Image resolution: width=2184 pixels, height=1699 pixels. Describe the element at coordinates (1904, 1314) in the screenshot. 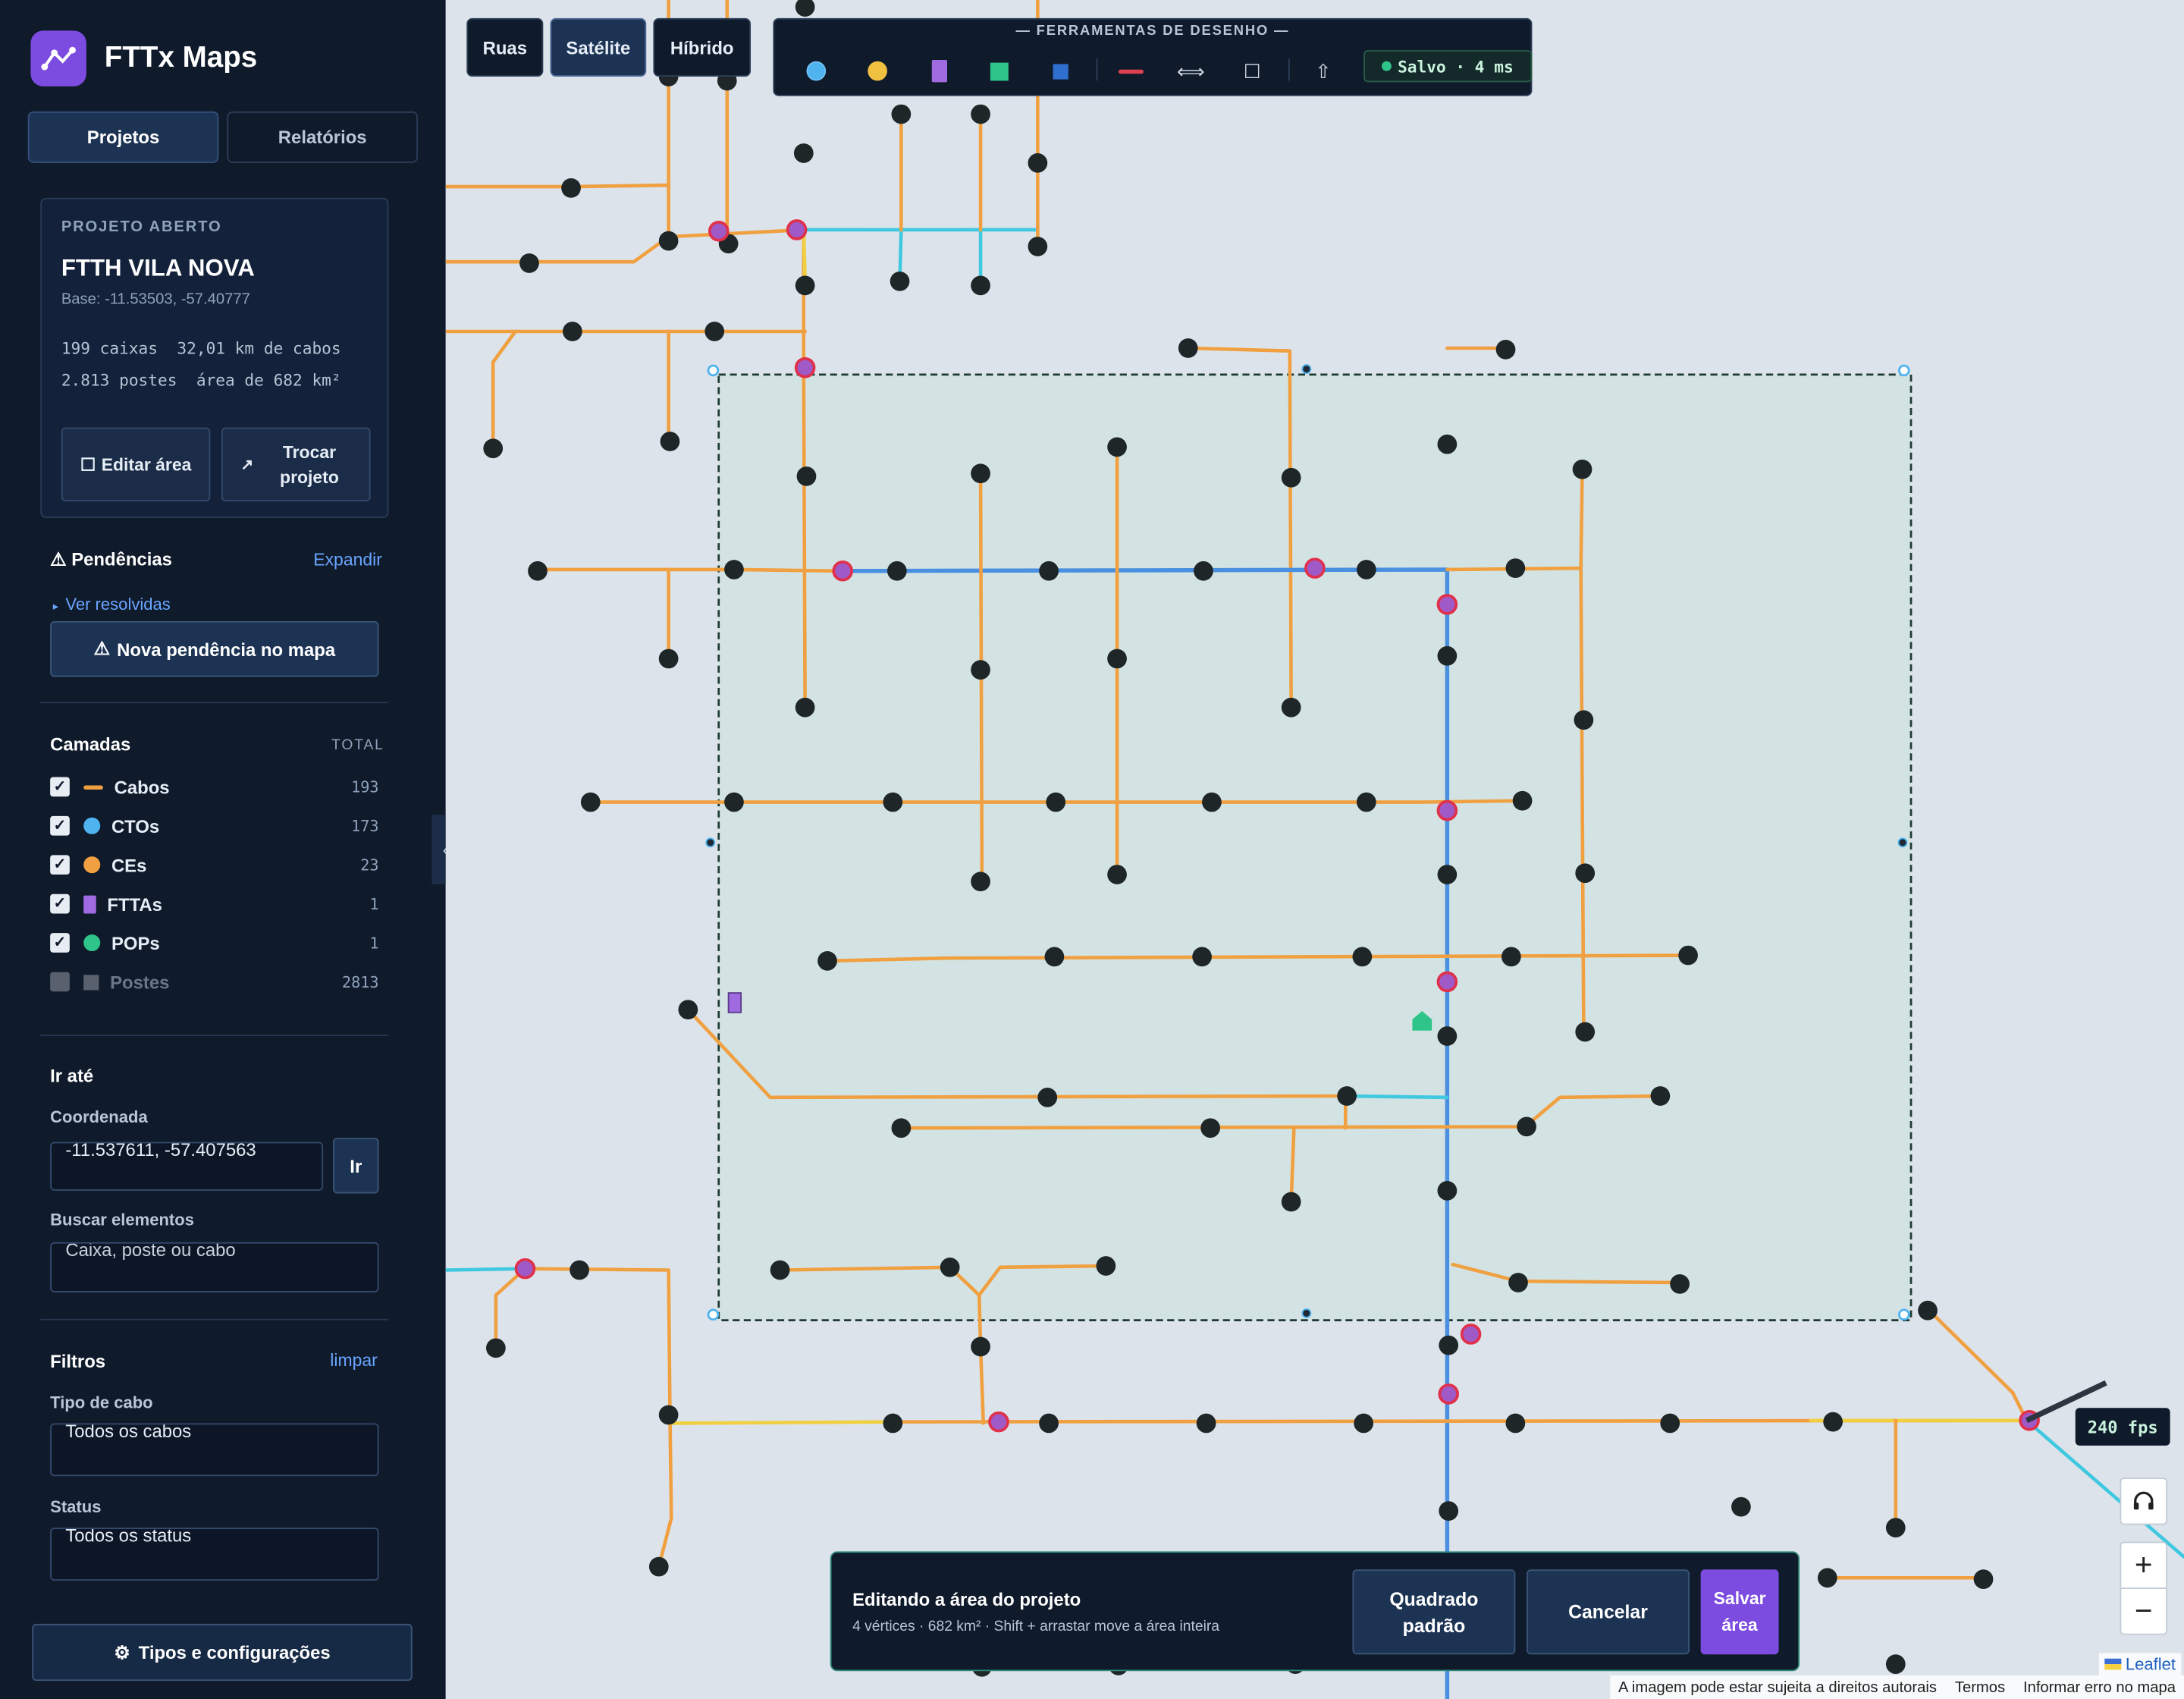

I see `area-vertex-handle` at that location.